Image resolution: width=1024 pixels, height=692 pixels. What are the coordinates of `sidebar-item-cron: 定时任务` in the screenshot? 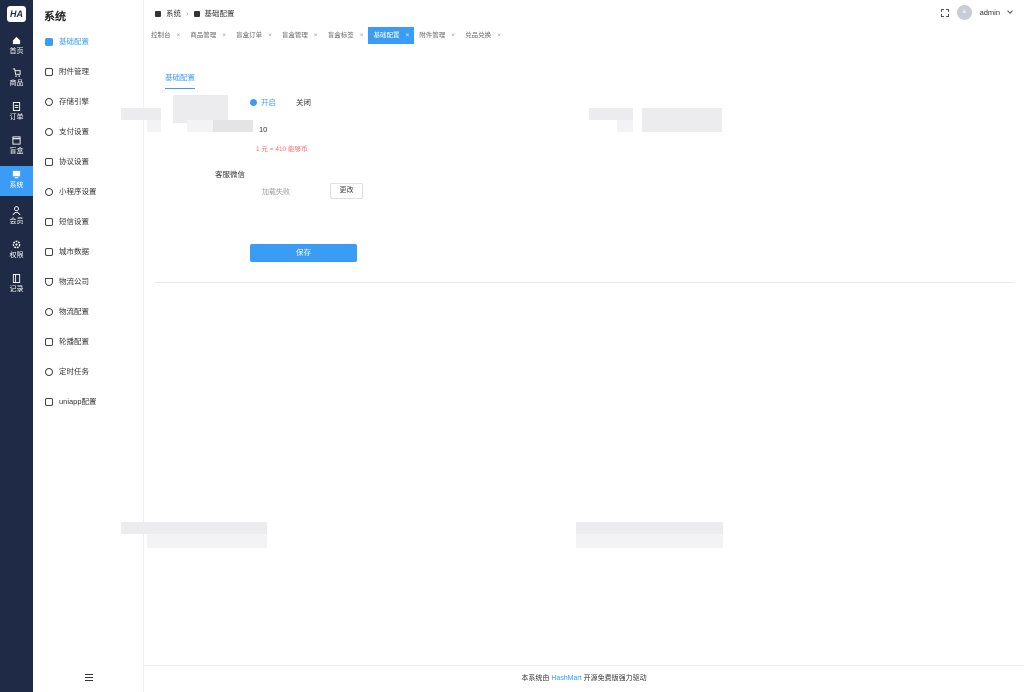 It's located at (88, 372).